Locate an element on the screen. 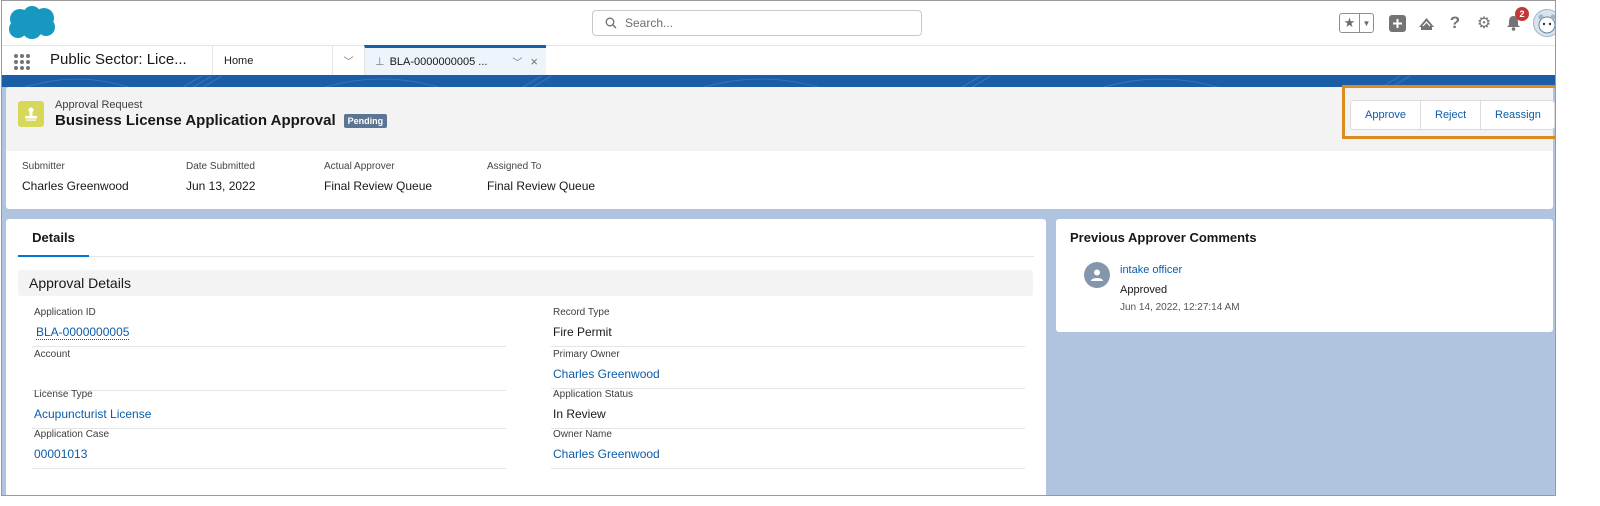 The width and height of the screenshot is (1600, 506). field-value: In Review is located at coordinates (579, 414).